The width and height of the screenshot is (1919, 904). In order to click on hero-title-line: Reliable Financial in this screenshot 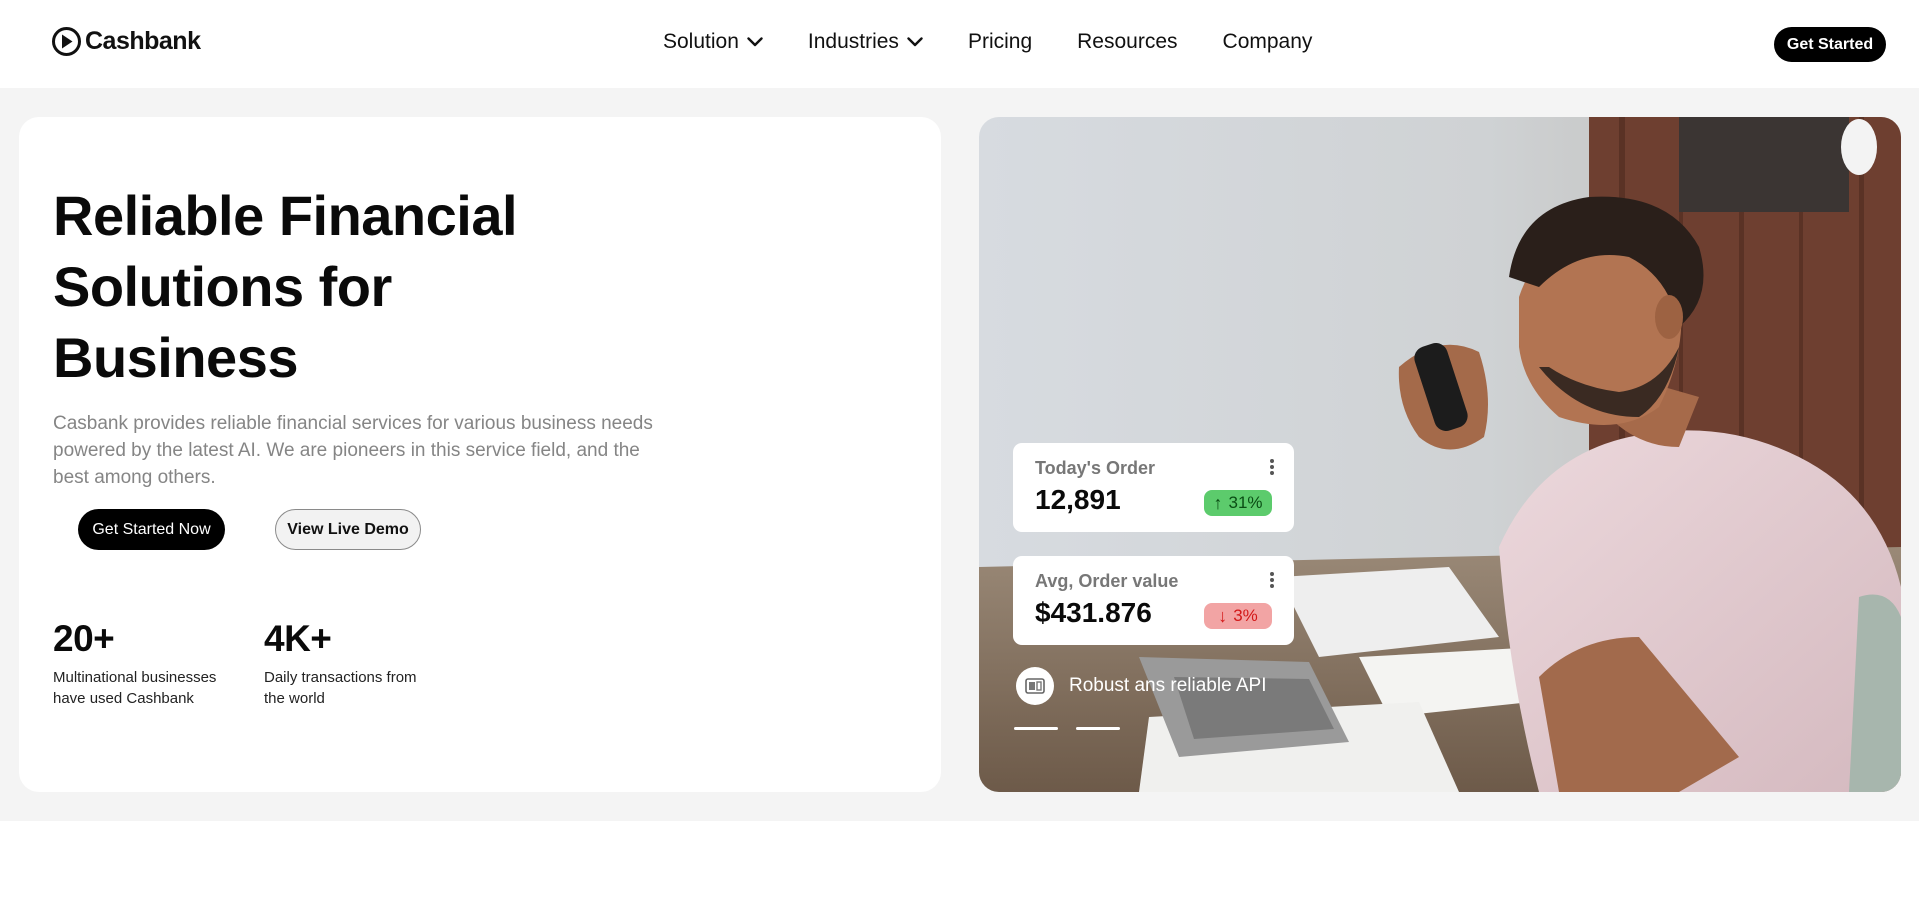, I will do `click(285, 215)`.